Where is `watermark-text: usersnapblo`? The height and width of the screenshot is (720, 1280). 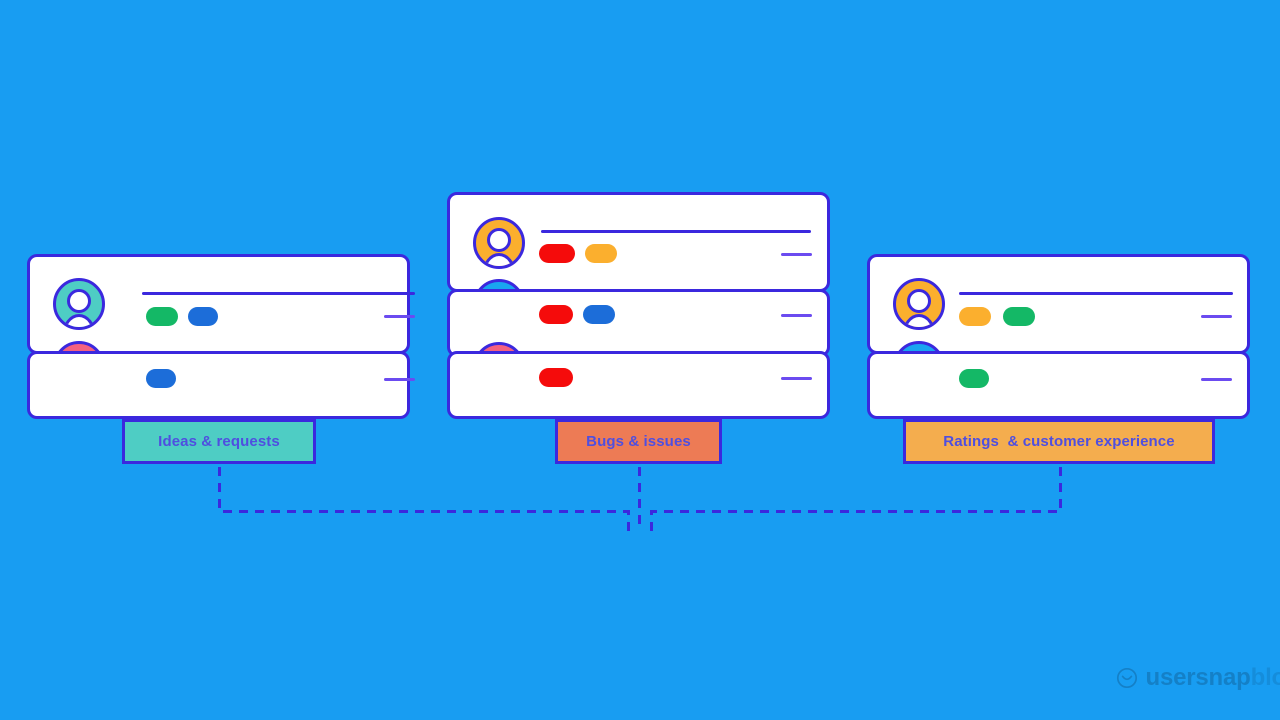
watermark-text: usersnapblo is located at coordinates (1212, 678).